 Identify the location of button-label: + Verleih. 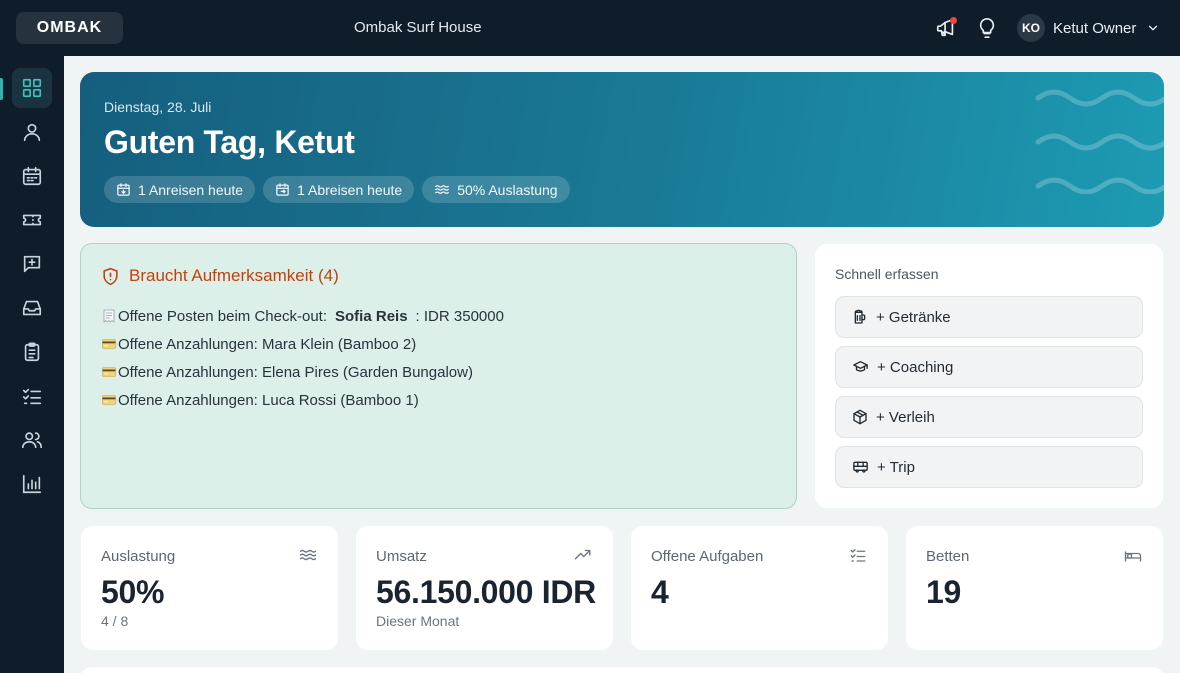
(905, 417).